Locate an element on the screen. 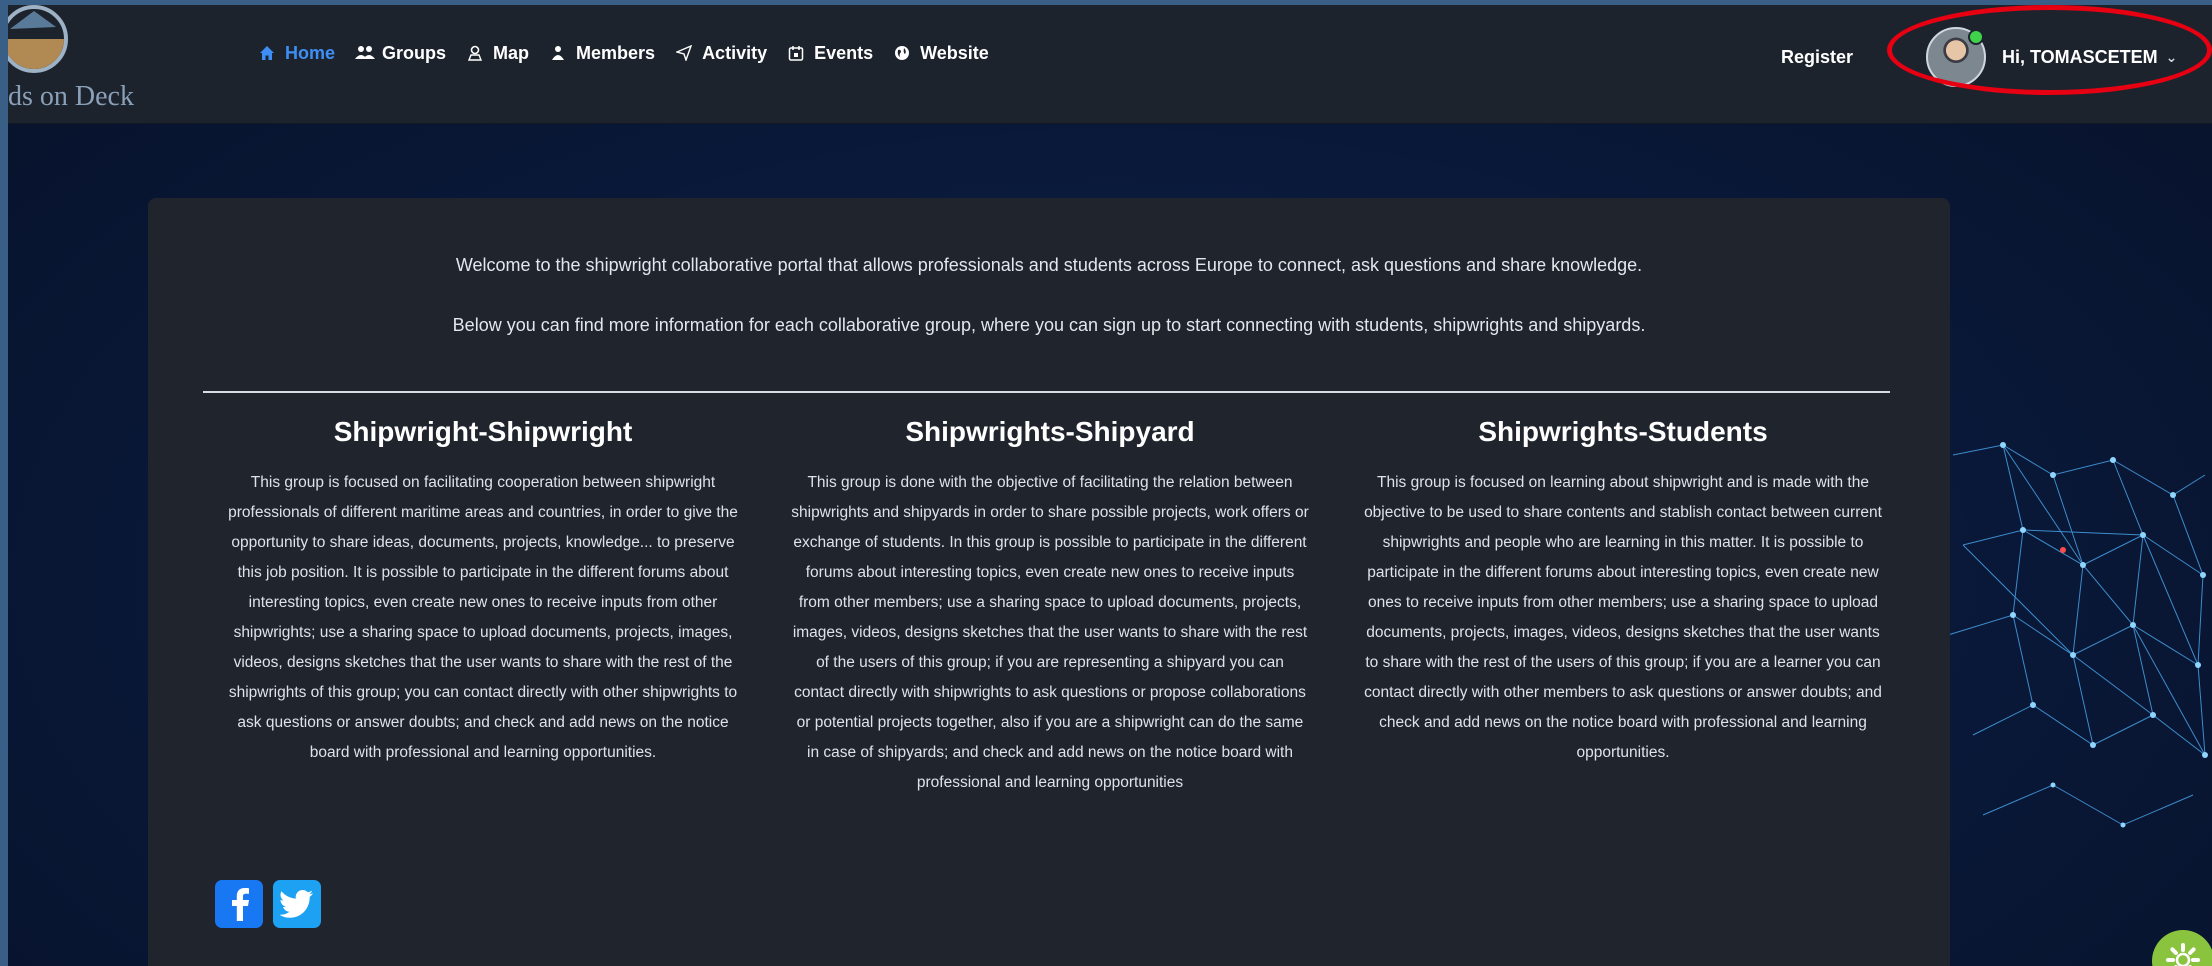 This screenshot has height=966, width=2212. nav-item-map: Map is located at coordinates (497, 53).